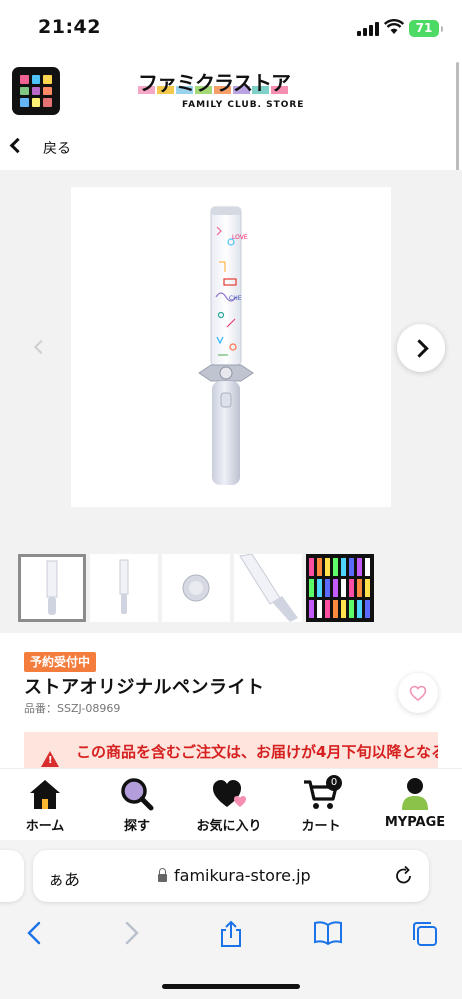  Describe the element at coordinates (281, 83) in the screenshot. I see `logo-char: ア` at that location.